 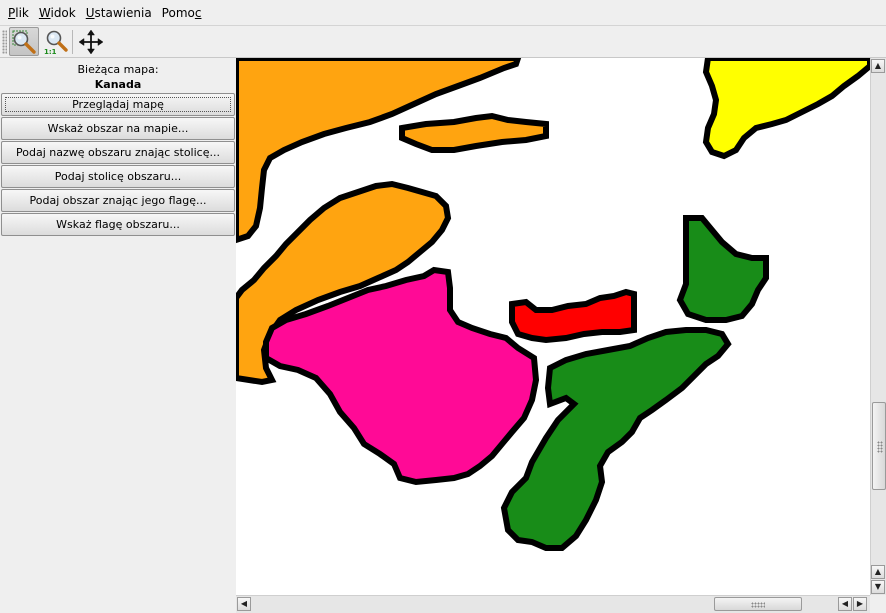 What do you see at coordinates (845, 604) in the screenshot?
I see `scroll-left-arrow-2: ◀` at bounding box center [845, 604].